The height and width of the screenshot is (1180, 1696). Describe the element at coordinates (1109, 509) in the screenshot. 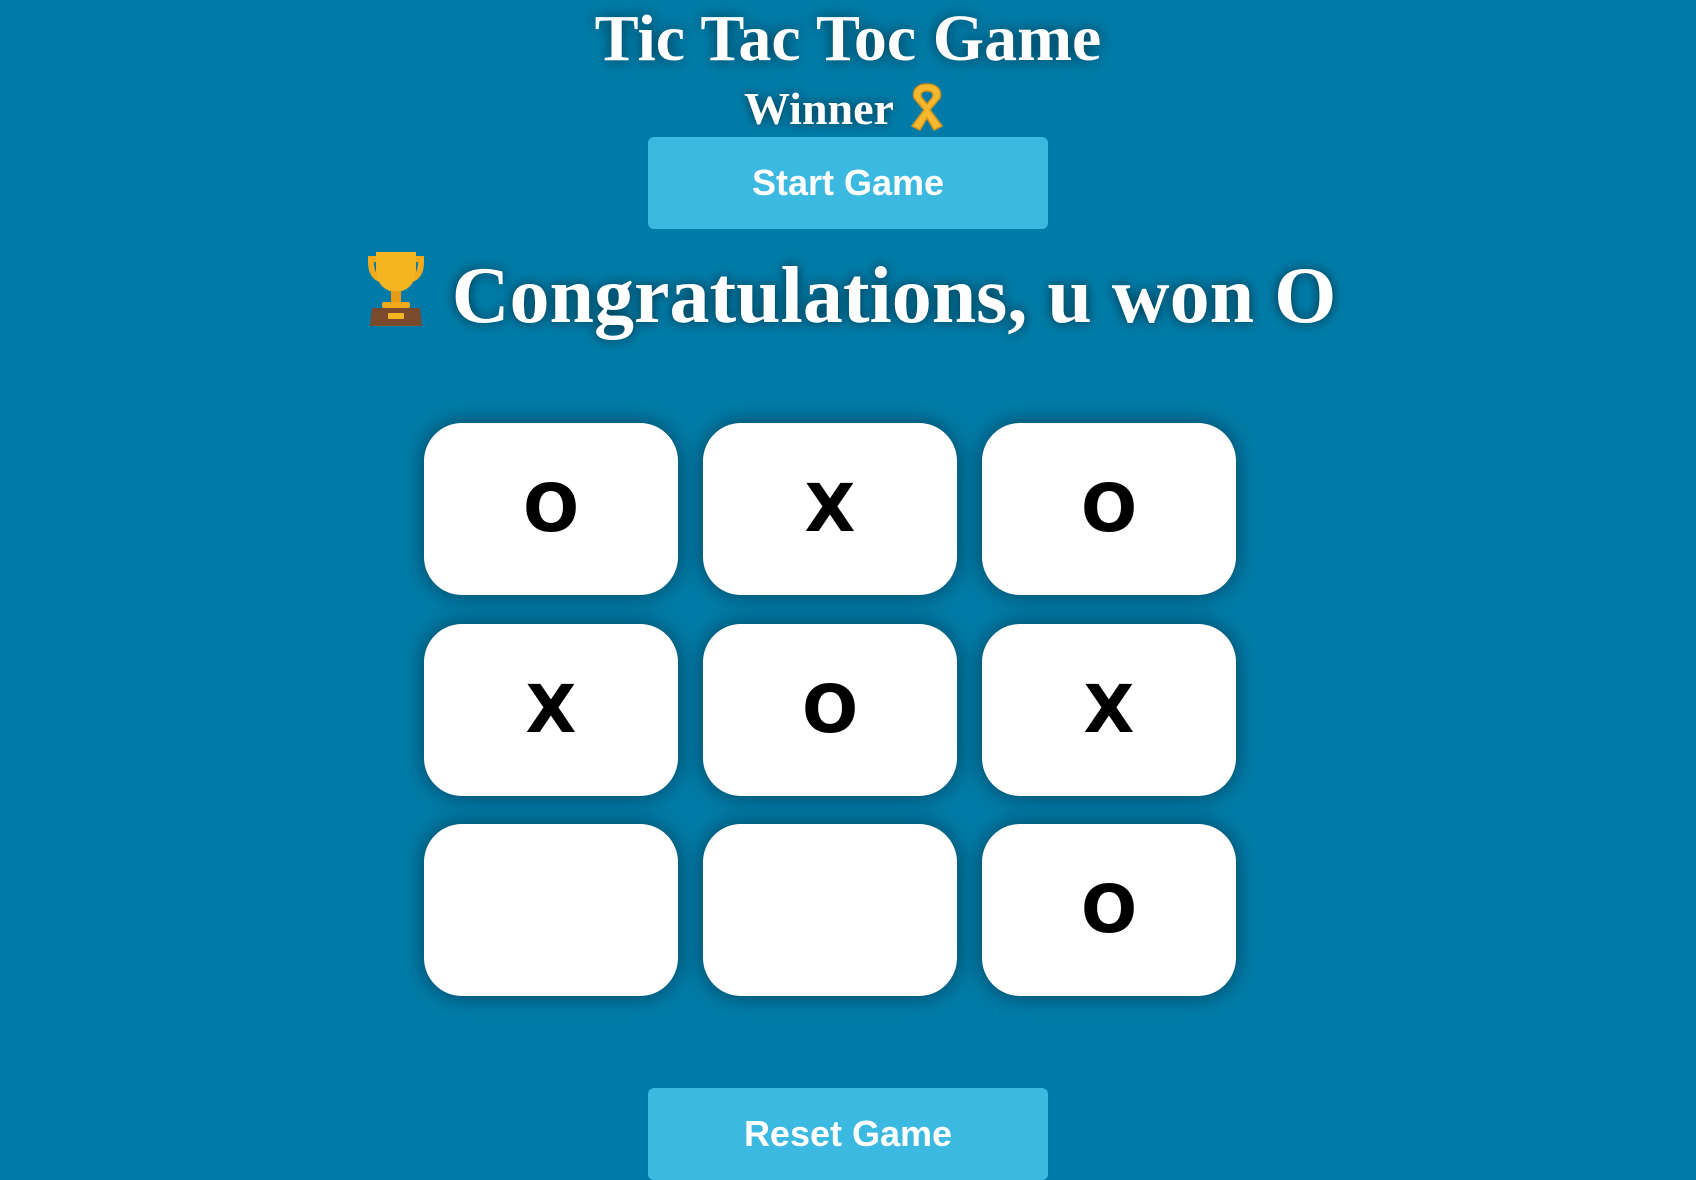

I see `board-cell-3: O` at that location.